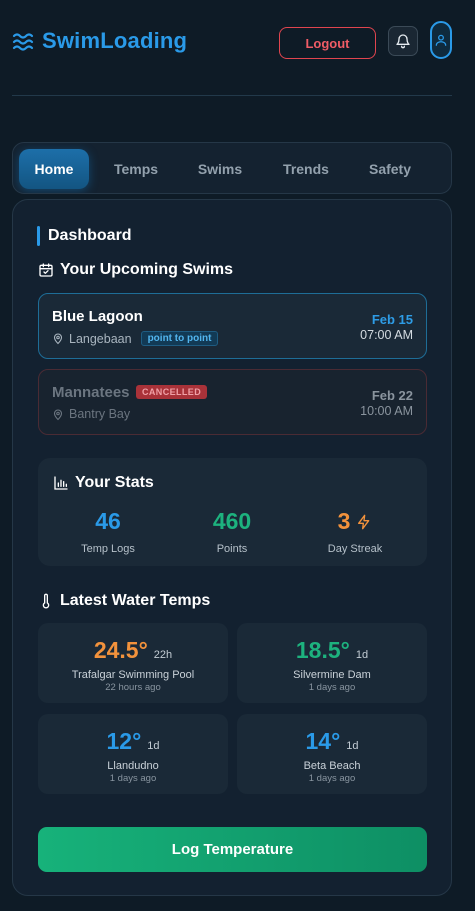 The image size is (475, 911). What do you see at coordinates (46, 601) in the screenshot?
I see `thermometer-icon` at bounding box center [46, 601].